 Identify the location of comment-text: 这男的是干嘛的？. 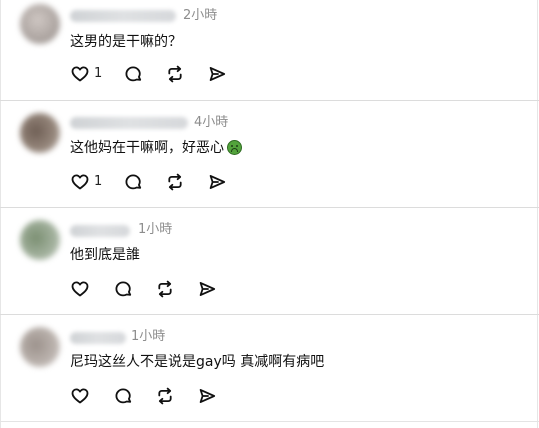
(126, 42).